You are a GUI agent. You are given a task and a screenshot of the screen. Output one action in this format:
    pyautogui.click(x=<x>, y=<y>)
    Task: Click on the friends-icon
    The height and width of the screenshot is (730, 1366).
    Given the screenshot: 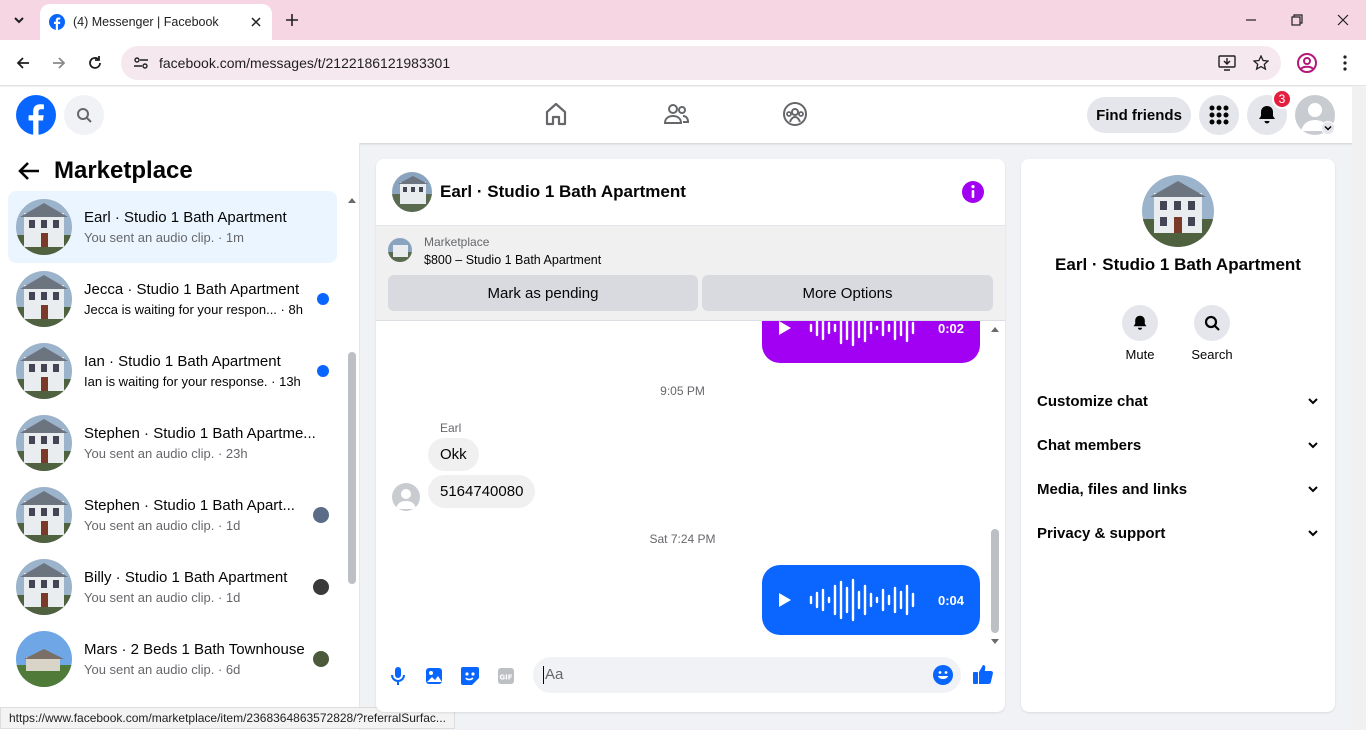 What is the action you would take?
    pyautogui.click(x=676, y=114)
    